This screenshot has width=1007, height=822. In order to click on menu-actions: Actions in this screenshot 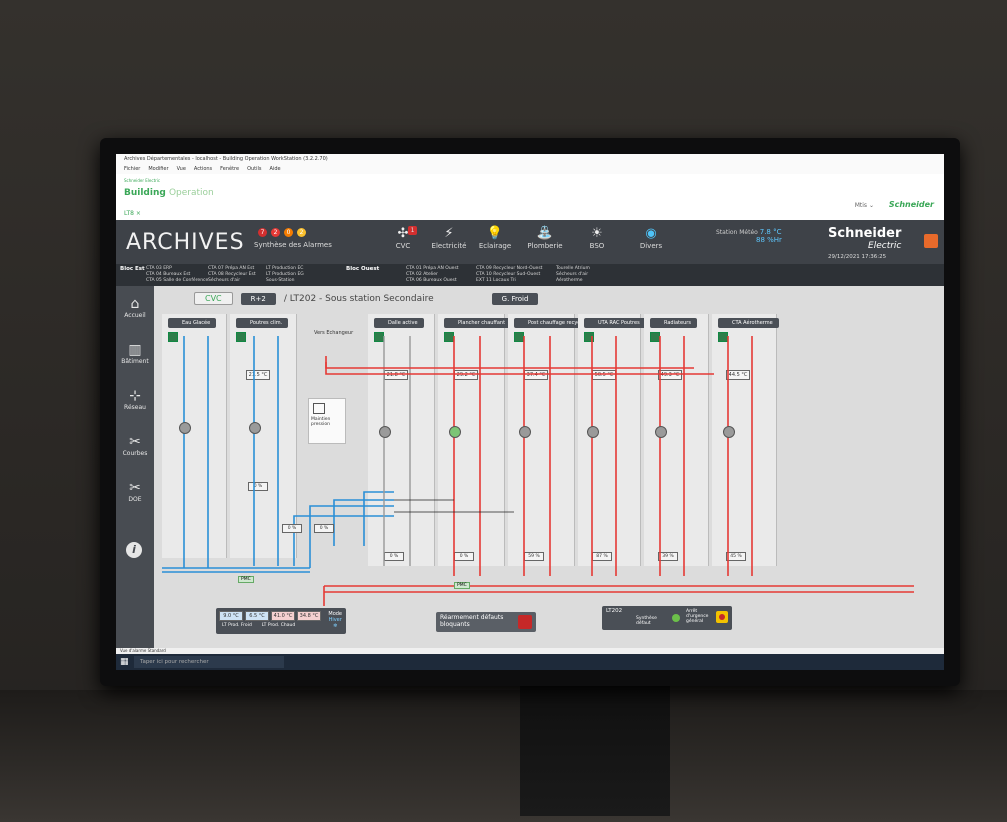, I will do `click(203, 169)`.